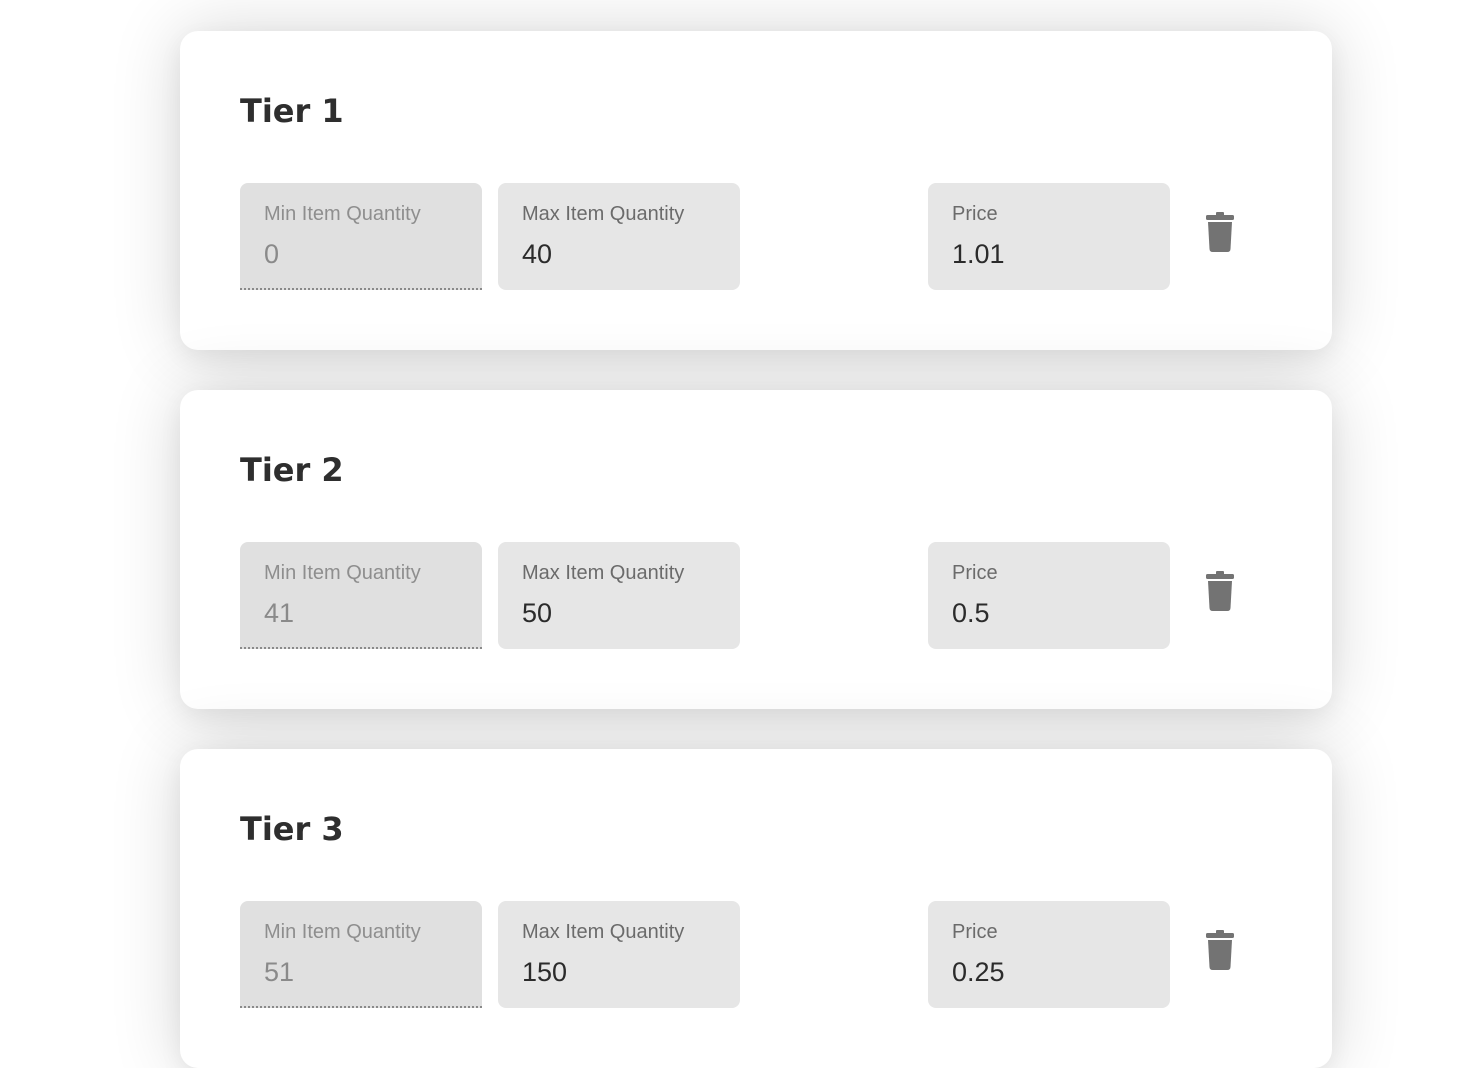  Describe the element at coordinates (292, 111) in the screenshot. I see `tier-title: Tier 1` at that location.